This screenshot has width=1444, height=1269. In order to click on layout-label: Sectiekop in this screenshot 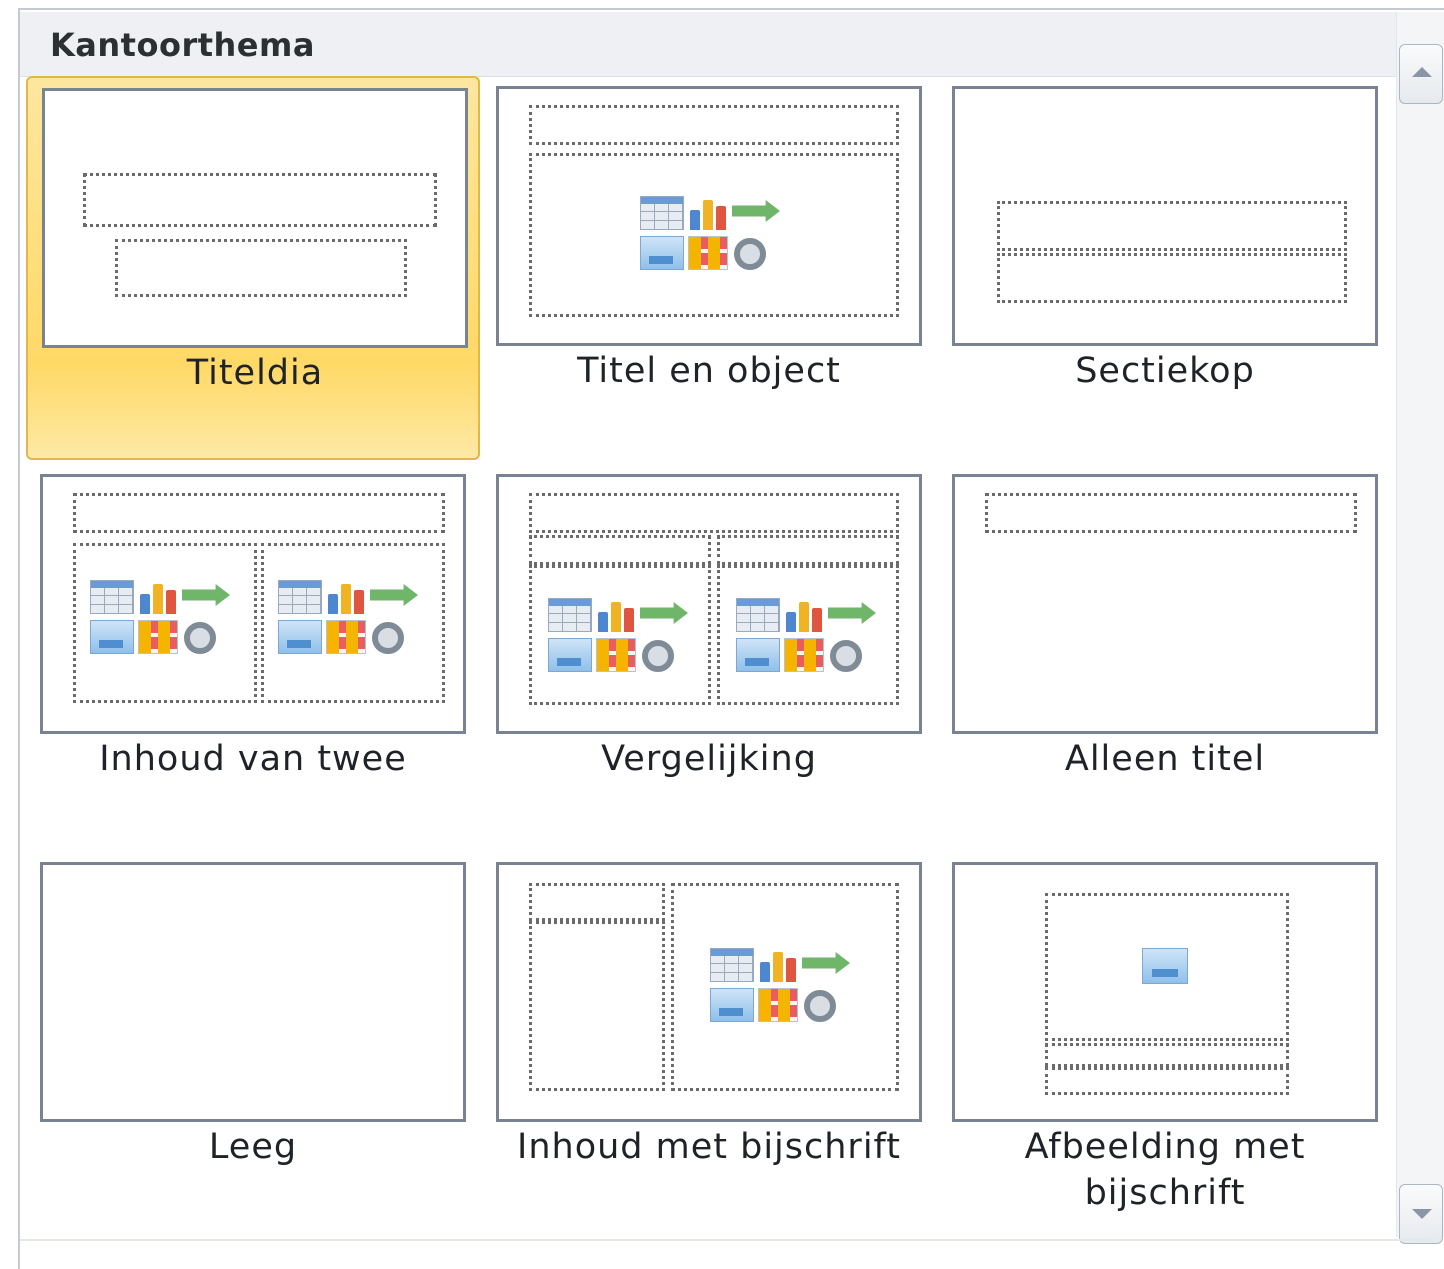, I will do `click(1165, 371)`.